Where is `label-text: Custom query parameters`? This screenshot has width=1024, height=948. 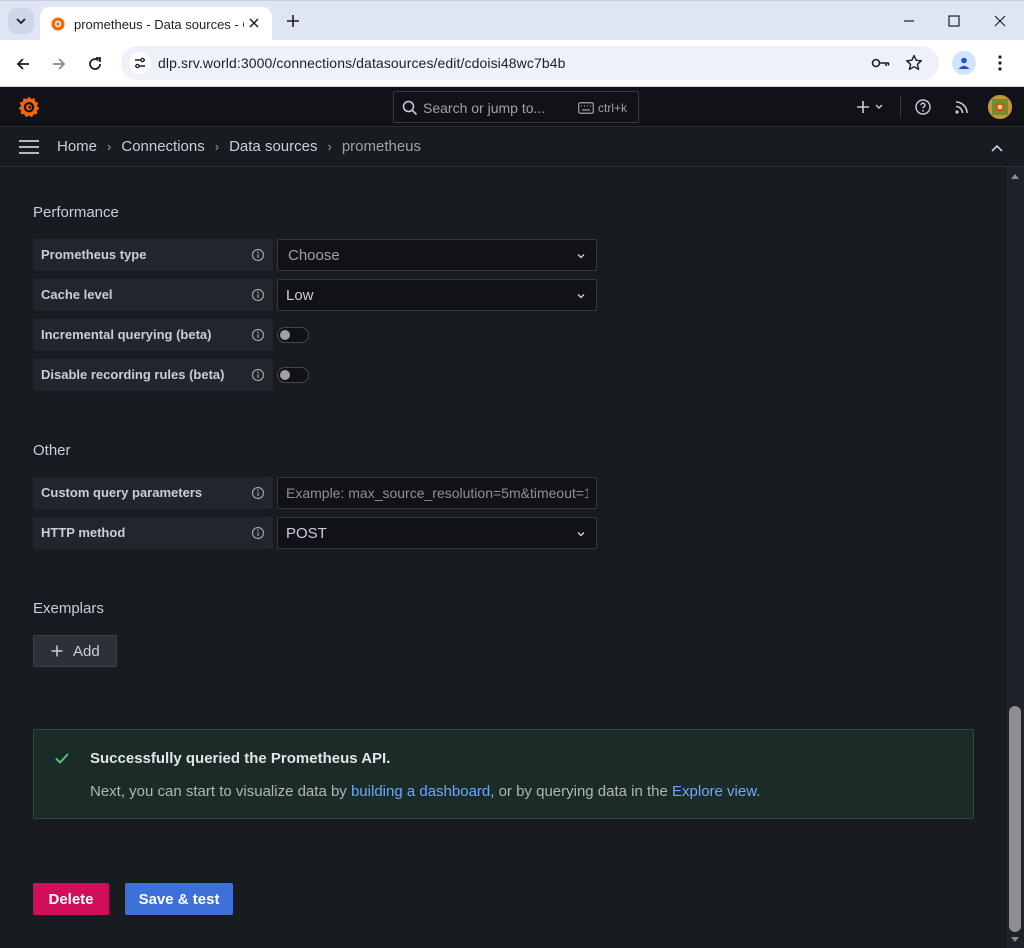
label-text: Custom query parameters is located at coordinates (122, 492).